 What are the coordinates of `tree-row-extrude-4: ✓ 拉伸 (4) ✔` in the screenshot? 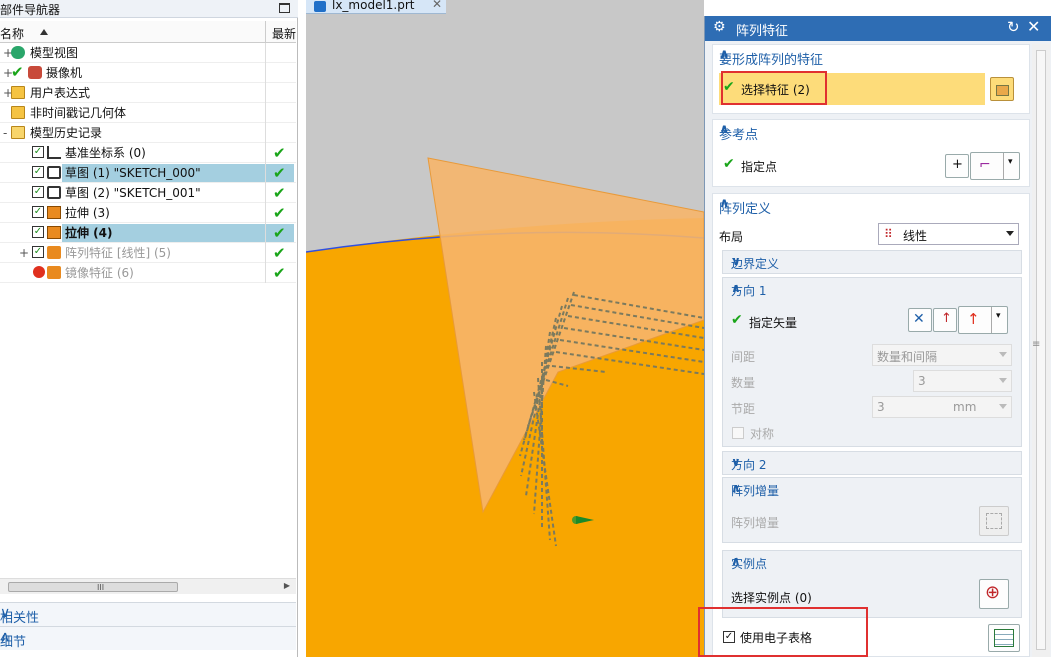 It's located at (148, 233).